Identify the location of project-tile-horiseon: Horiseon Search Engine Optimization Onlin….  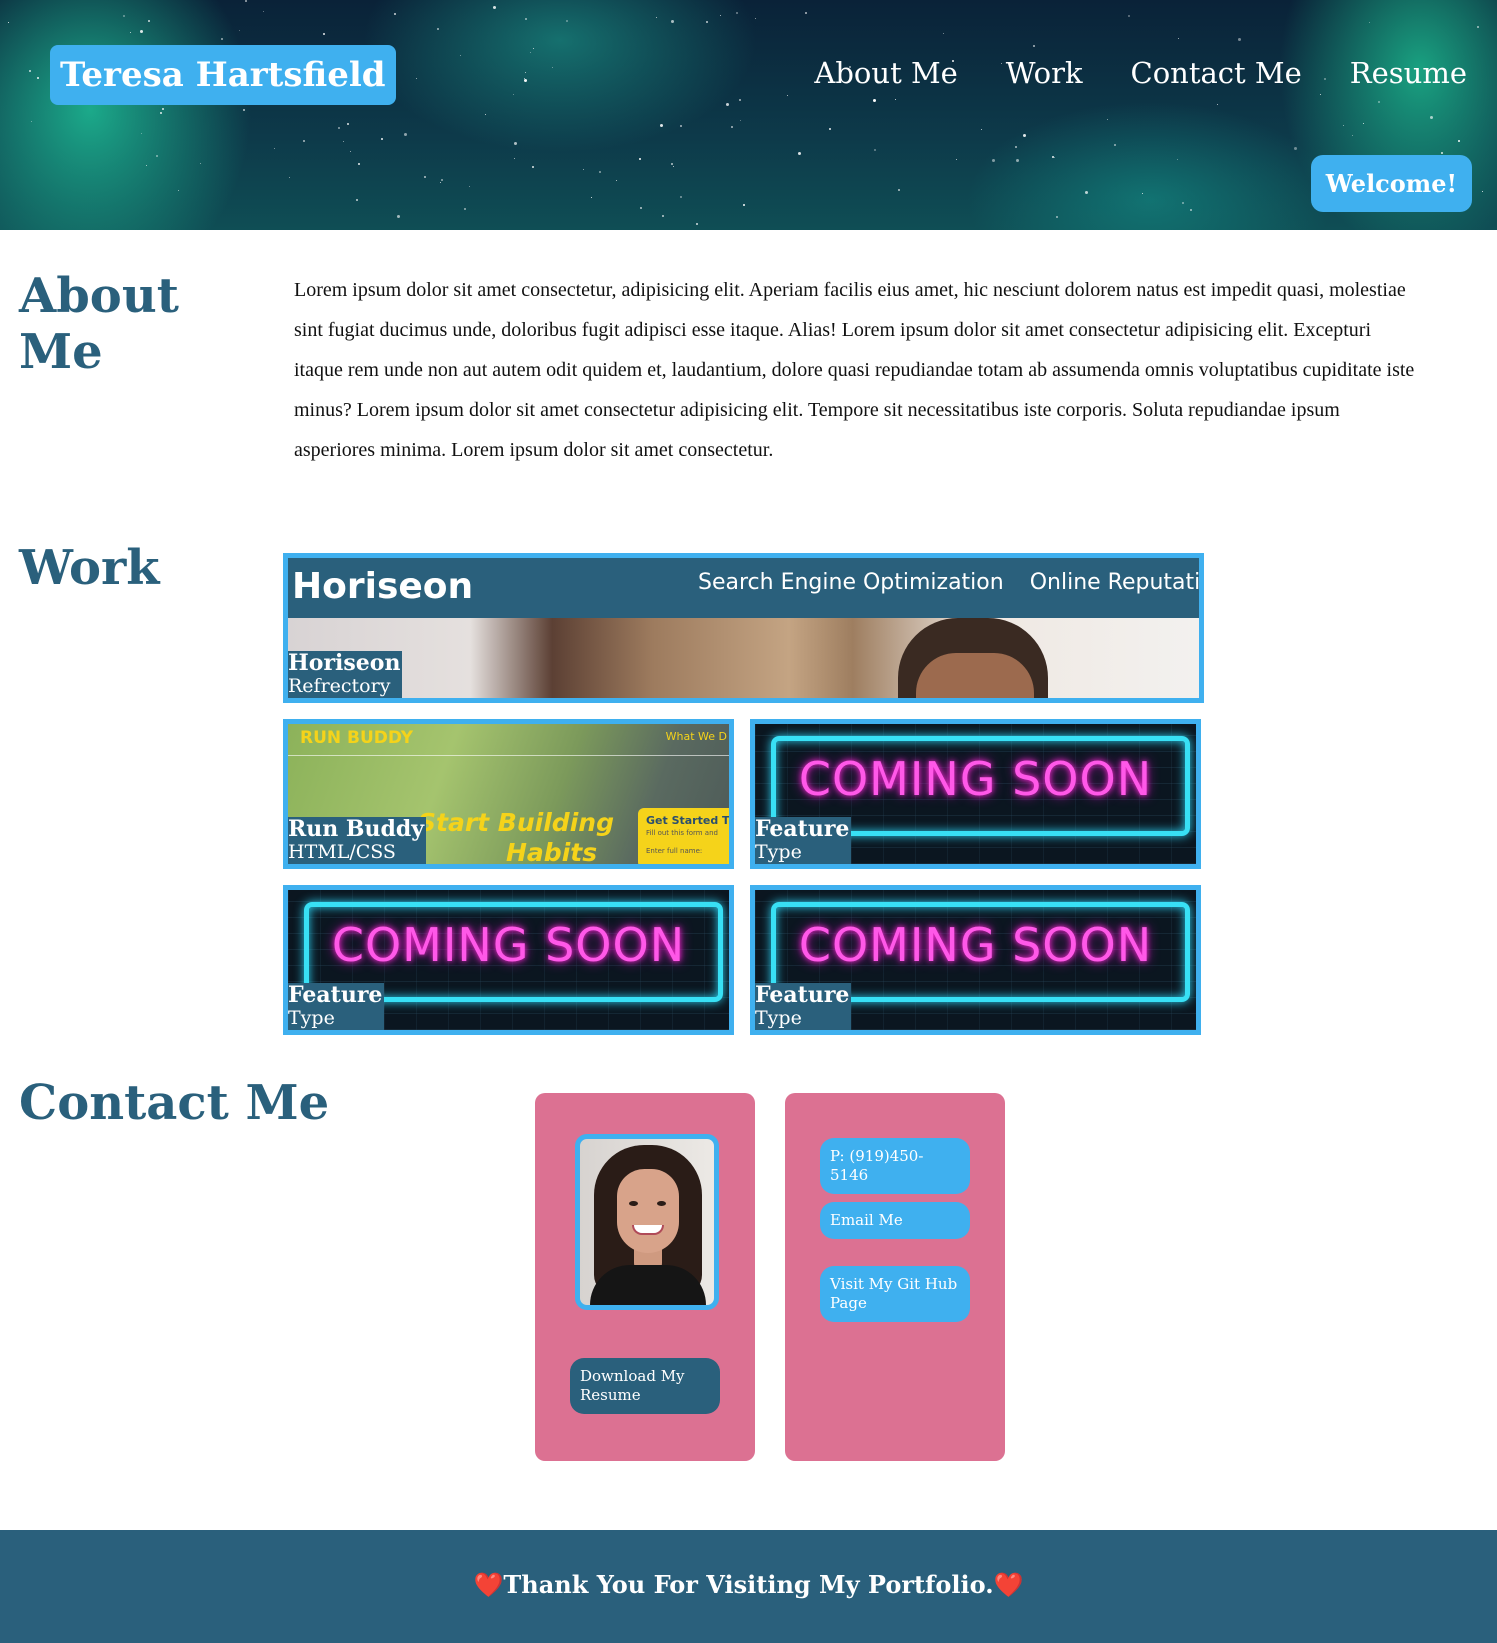
(743, 628).